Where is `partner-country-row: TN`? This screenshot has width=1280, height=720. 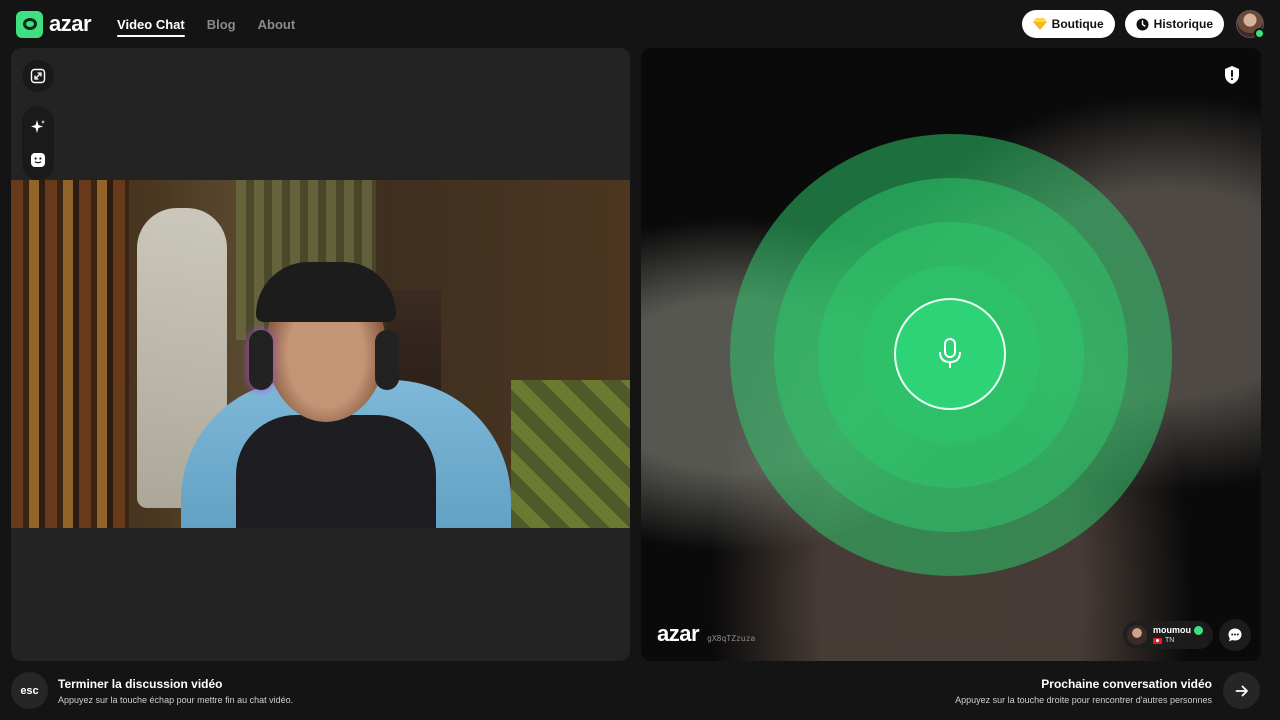
partner-country-row: TN is located at coordinates (1178, 640).